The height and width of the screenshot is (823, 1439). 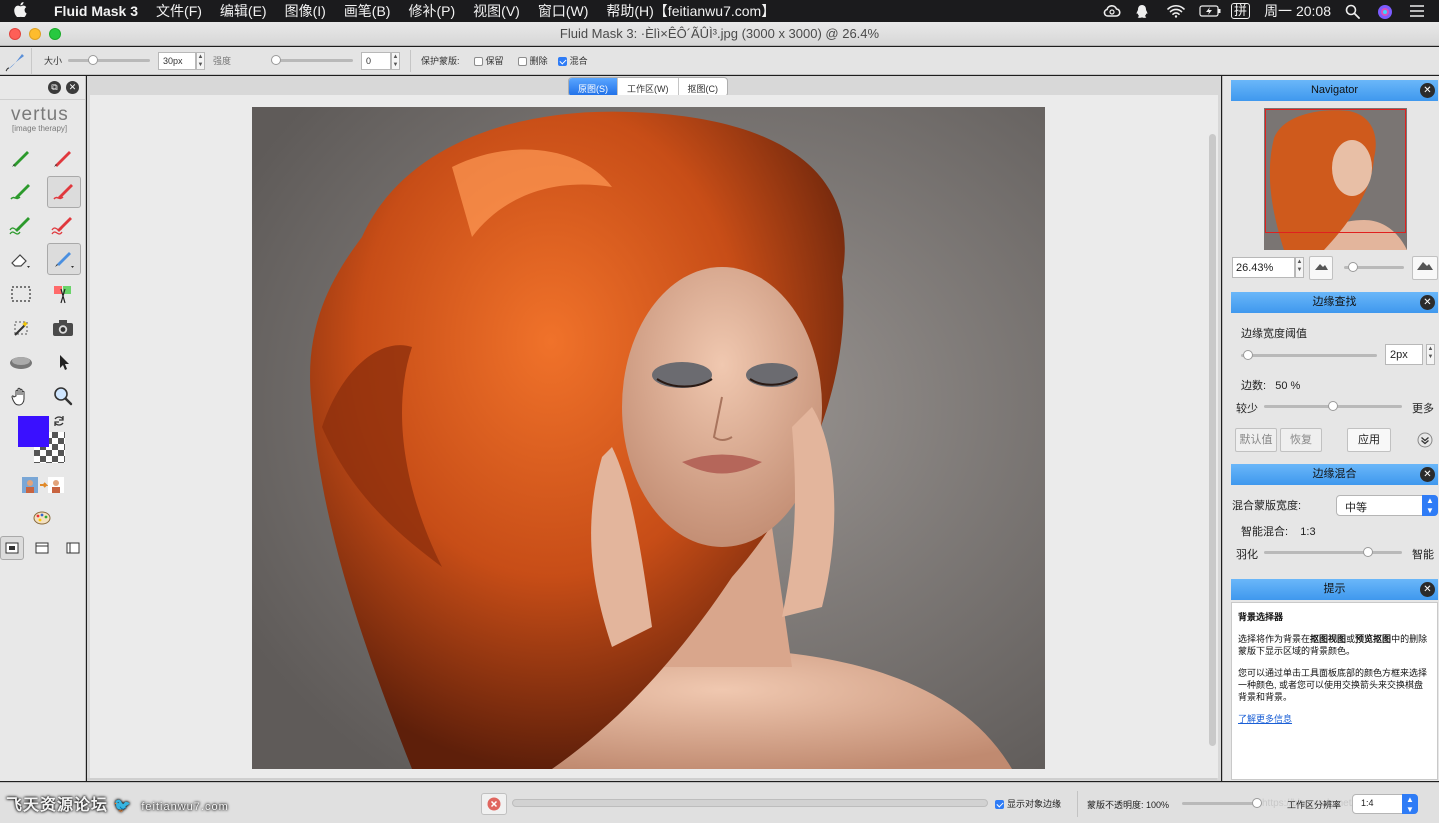 I want to click on menu-window: 窗口(W), so click(x=563, y=11).